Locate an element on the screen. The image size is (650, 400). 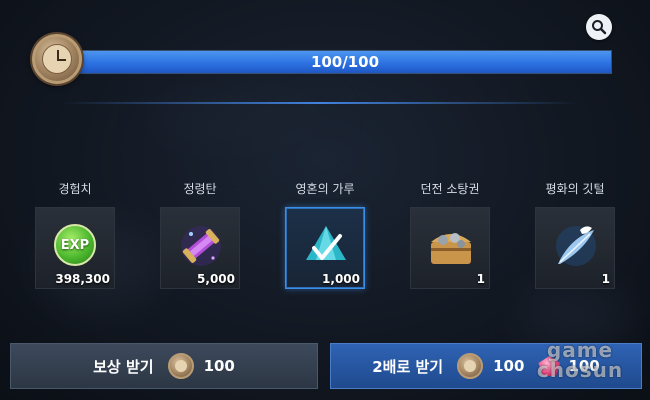
reward-item-peace-feather: 평화의 깃털 1 is located at coordinates (575, 237).